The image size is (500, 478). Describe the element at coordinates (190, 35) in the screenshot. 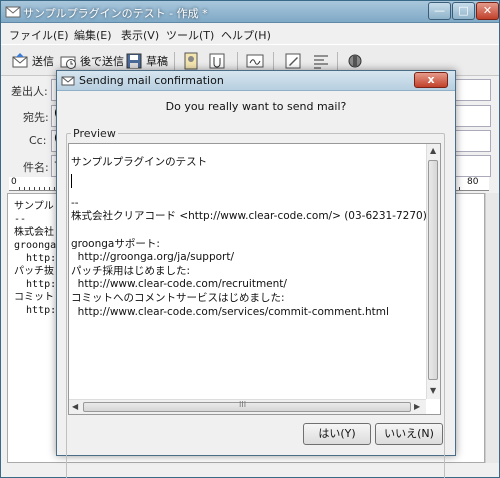

I see `menu-tools: ツール(T)` at that location.